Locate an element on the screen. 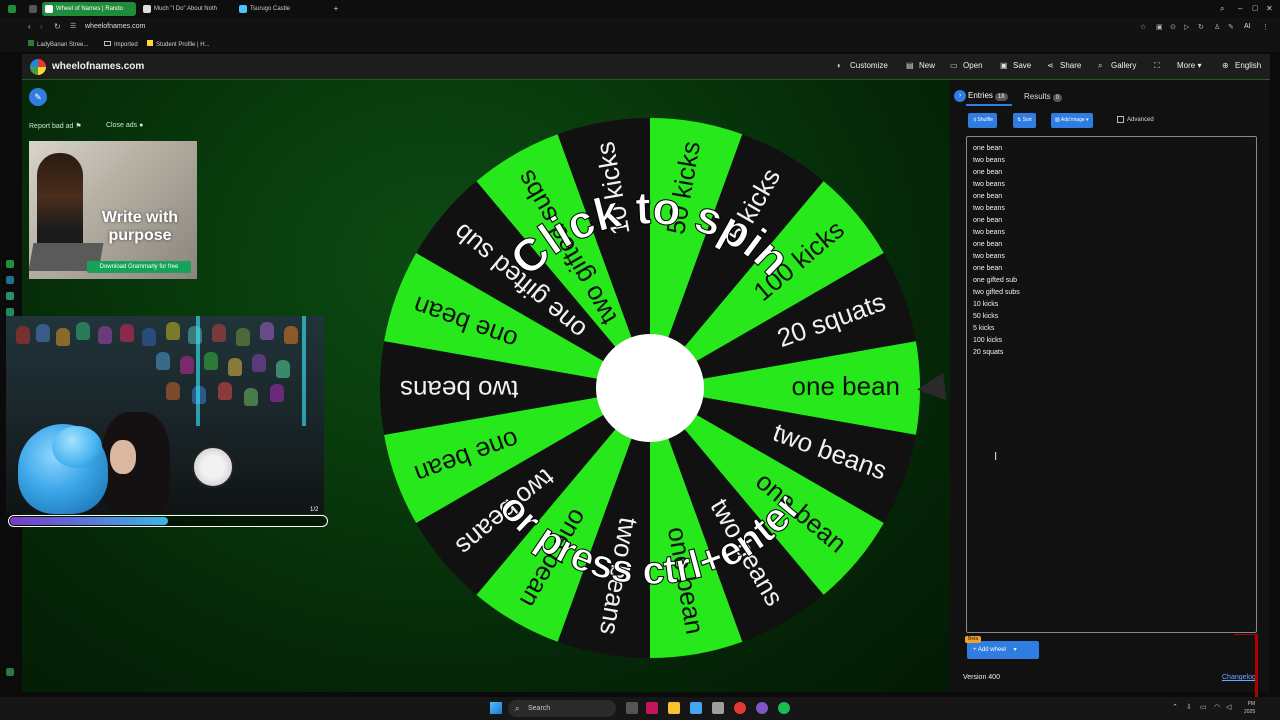 This screenshot has width=1280, height=720. tray-icon: ▭ is located at coordinates (1203, 707).